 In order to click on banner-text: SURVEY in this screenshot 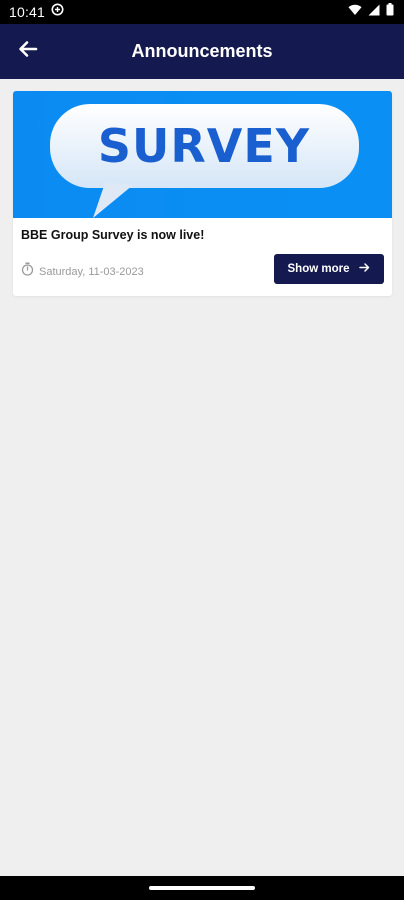, I will do `click(204, 146)`.